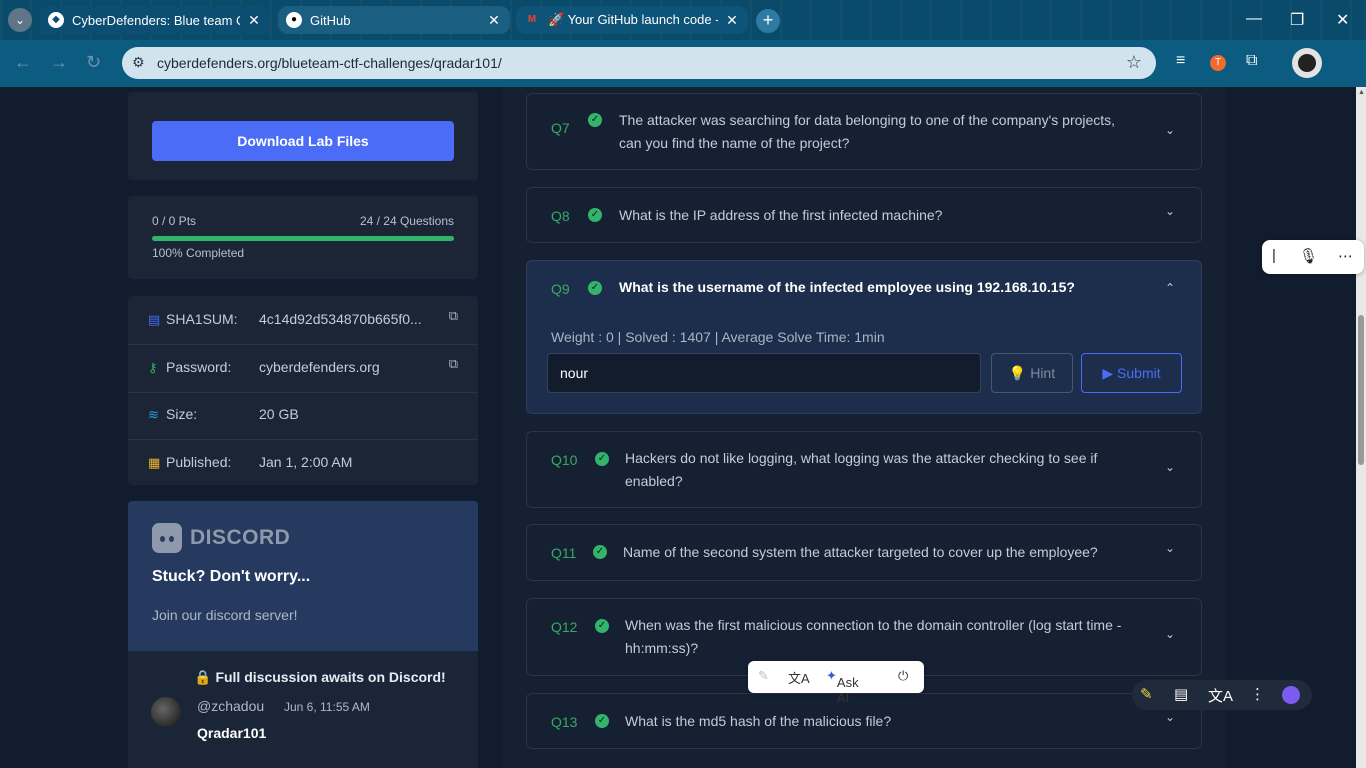  I want to click on more-vertical-icon: ⋮, so click(1257, 694).